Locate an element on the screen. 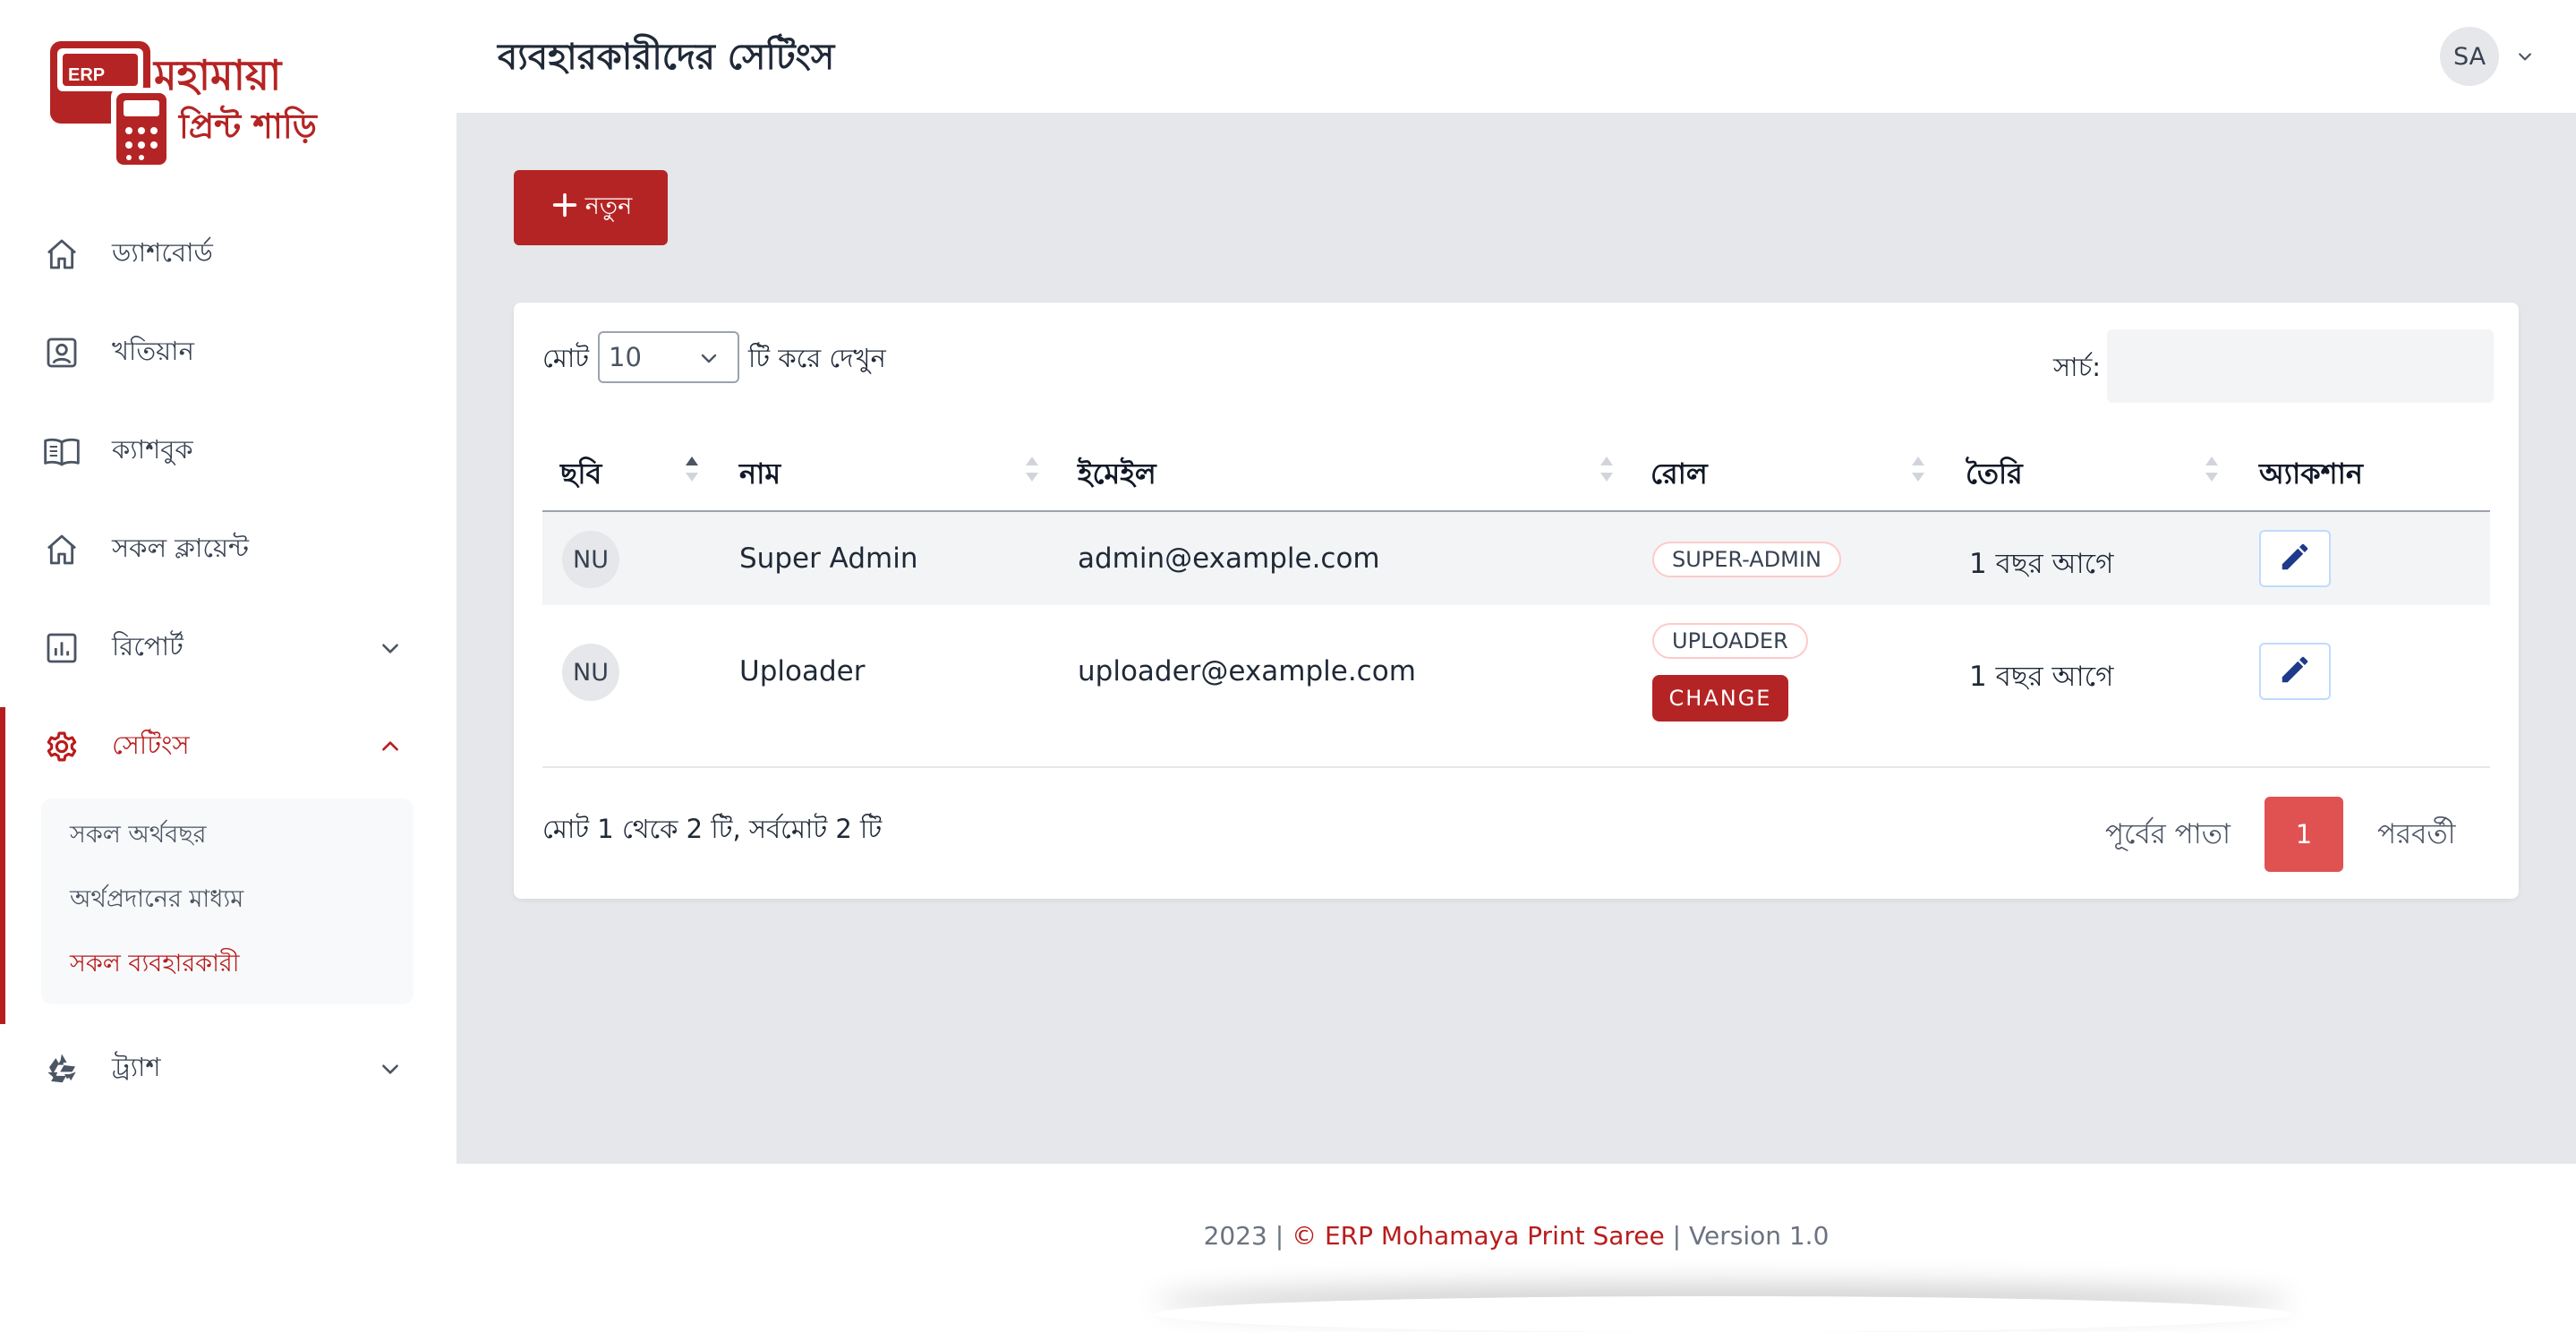 This screenshot has height=1332, width=2576. sidebar-item-trash: ট্র্যাশ is located at coordinates (228, 1069).